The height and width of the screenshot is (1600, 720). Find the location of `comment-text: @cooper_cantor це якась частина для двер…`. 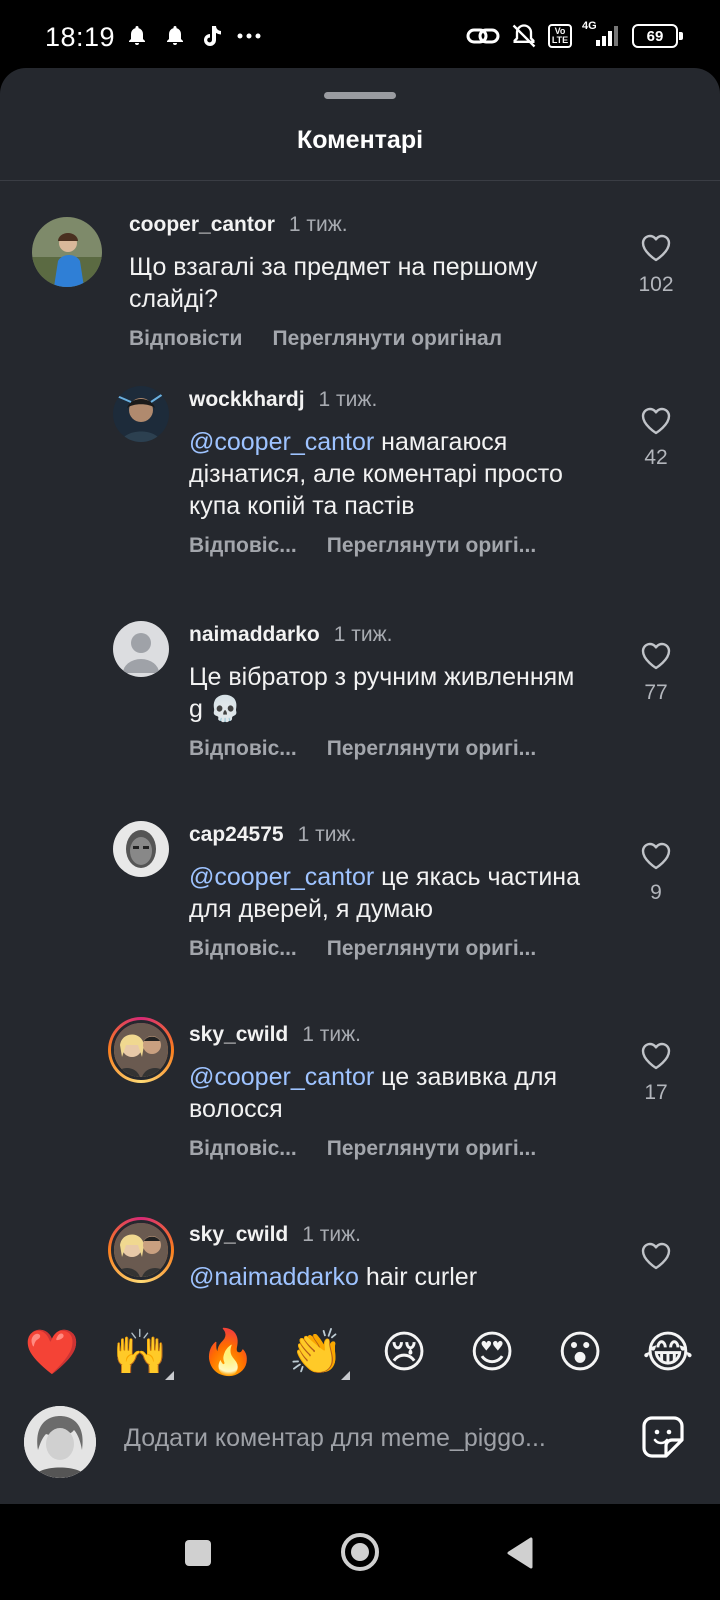

comment-text: @cooper_cantor це якась частина для двер… is located at coordinates (385, 893).